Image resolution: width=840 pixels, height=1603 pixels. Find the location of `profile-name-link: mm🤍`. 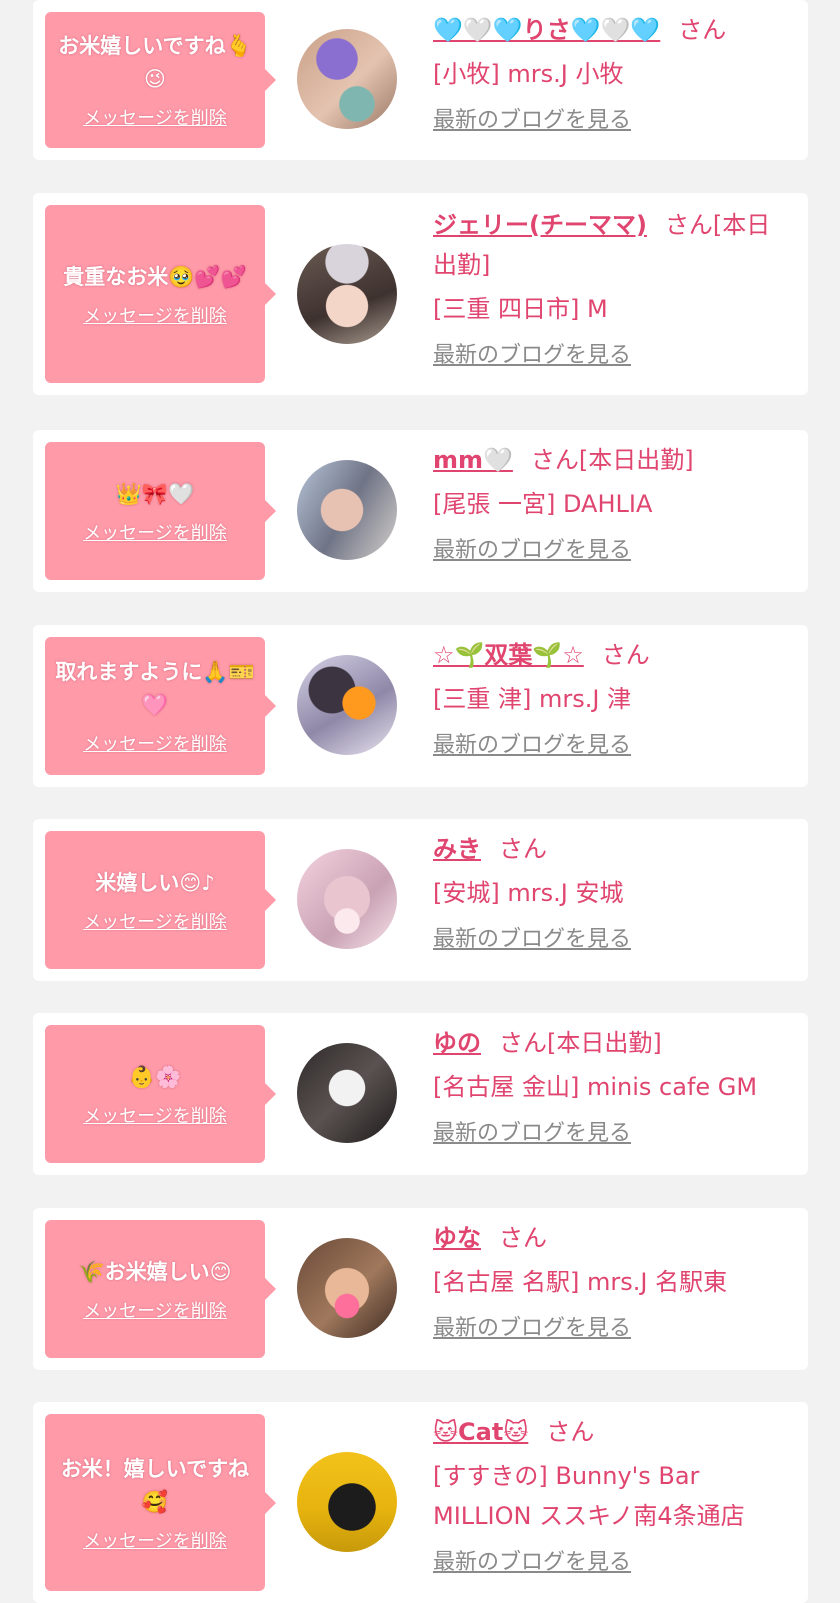

profile-name-link: mm🤍 is located at coordinates (473, 460).